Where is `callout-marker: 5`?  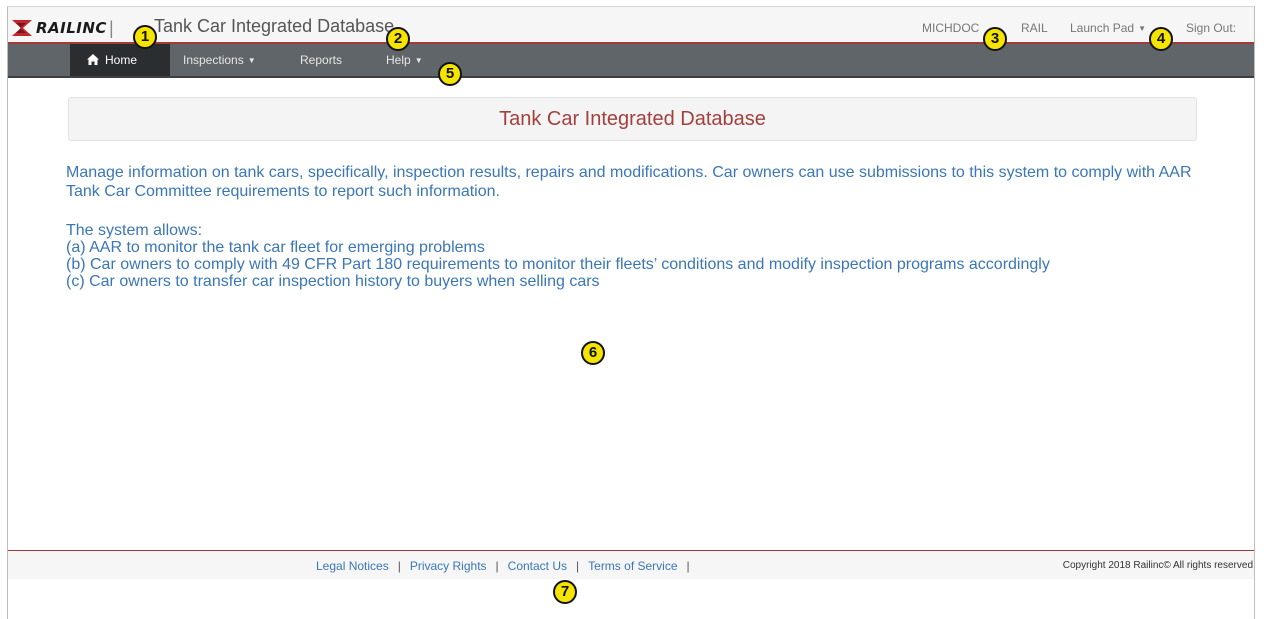 callout-marker: 5 is located at coordinates (450, 74).